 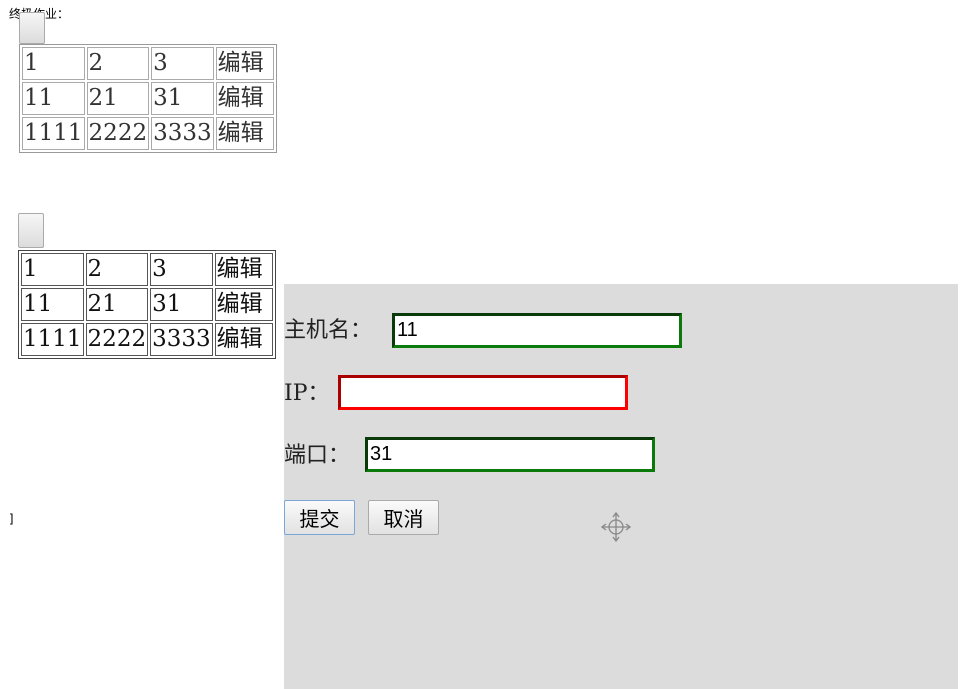 I want to click on port-label: 端口：, so click(x=317, y=455).